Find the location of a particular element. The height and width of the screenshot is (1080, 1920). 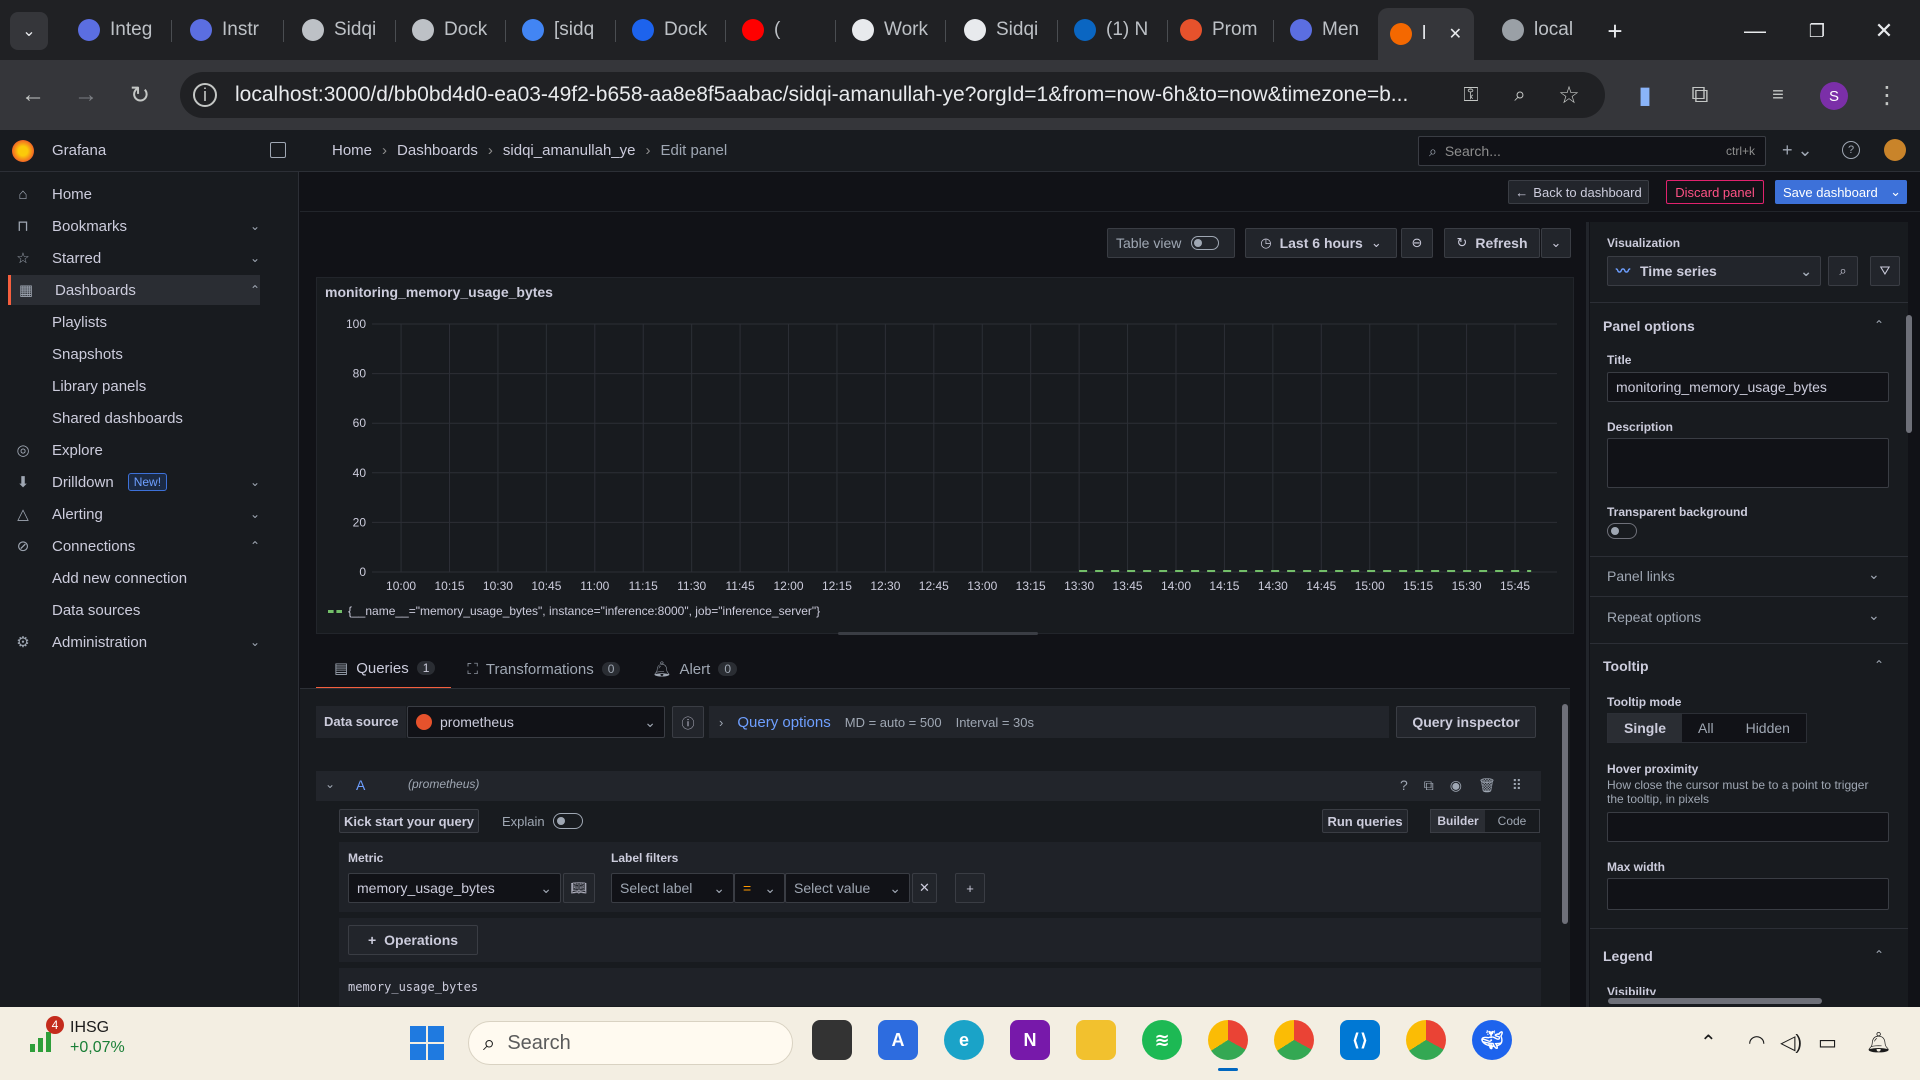

sidebar-item-add-new-connection: Add new connection is located at coordinates (134, 578).